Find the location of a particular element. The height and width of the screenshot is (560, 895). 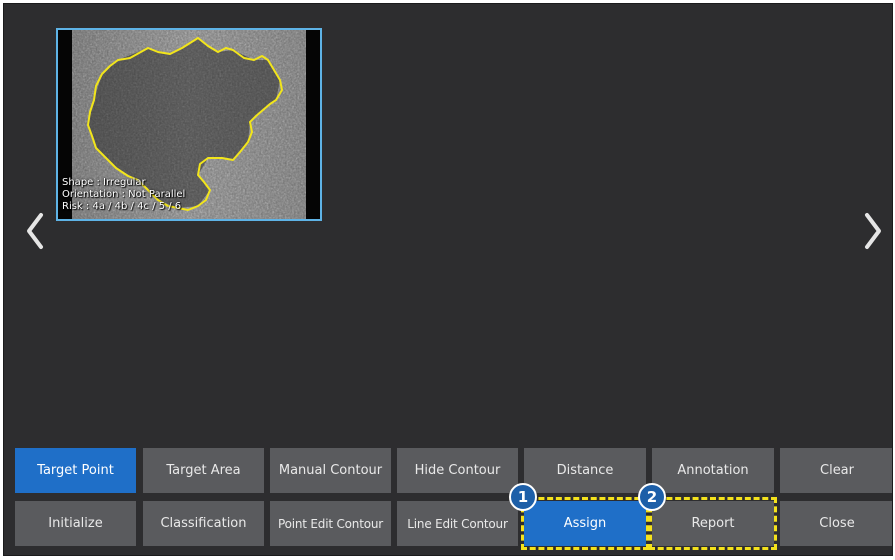

hide-contour-button: Hide Contour is located at coordinates (457, 470).